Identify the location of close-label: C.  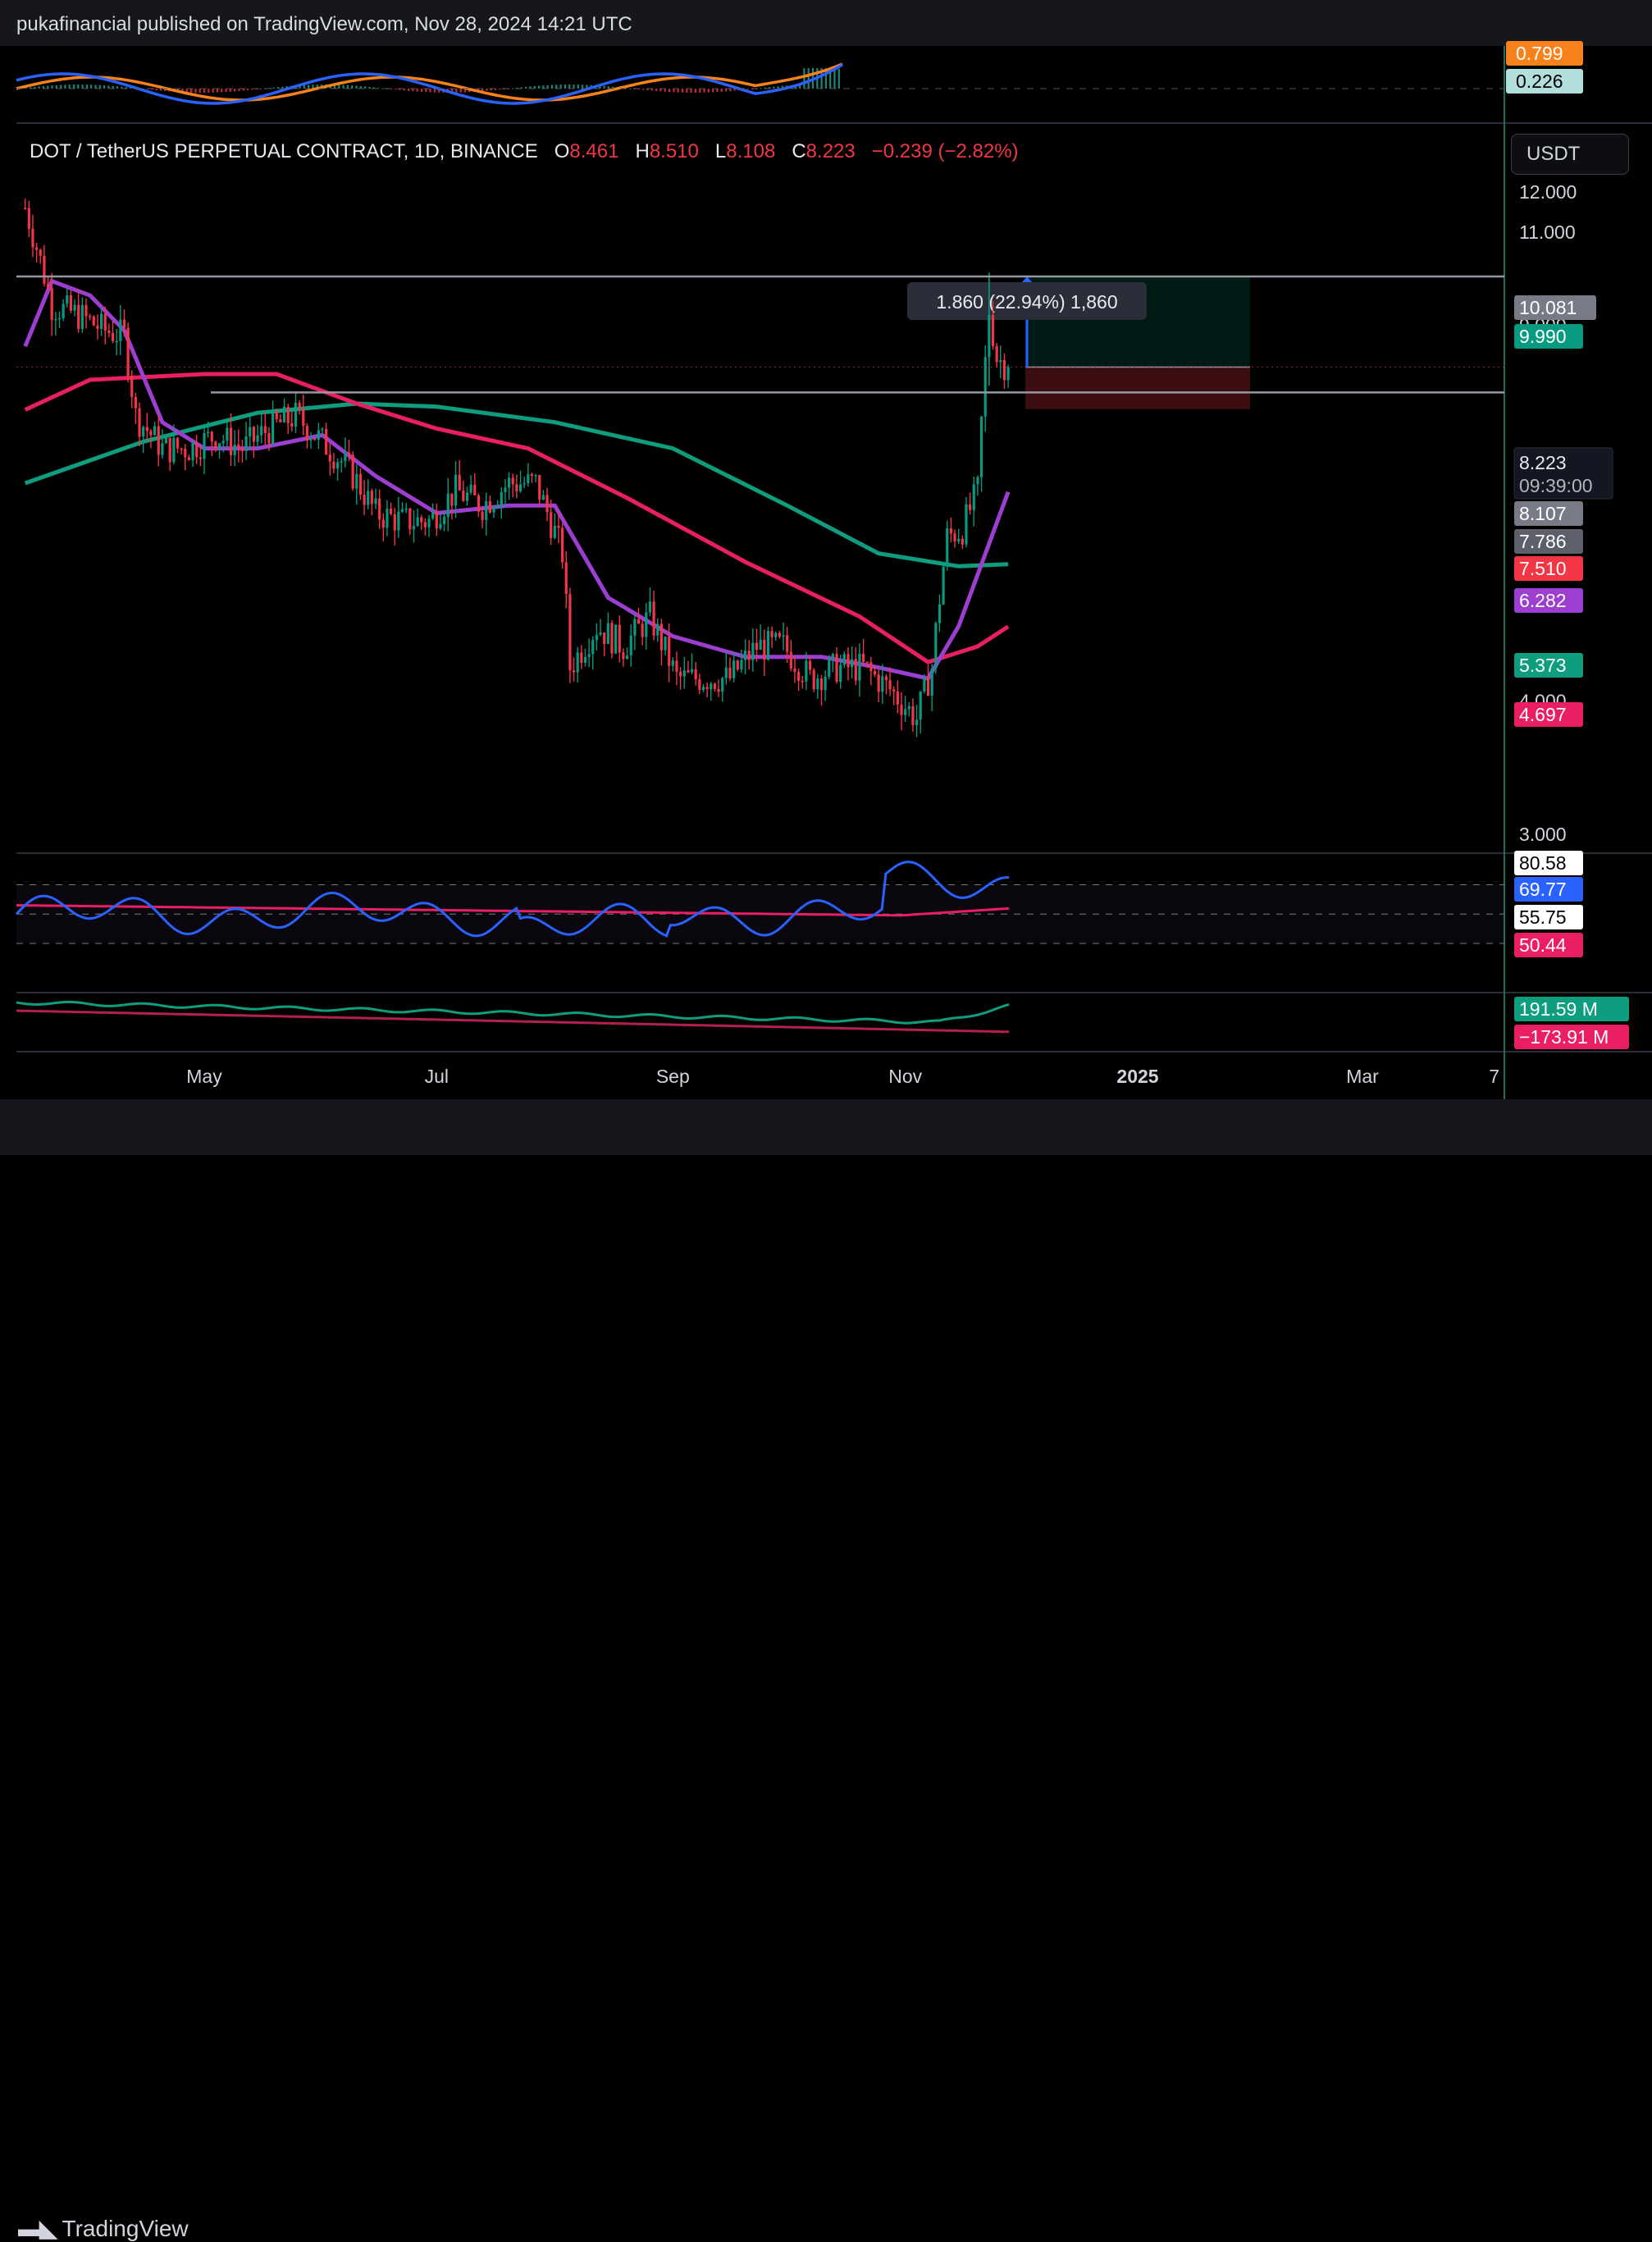
(799, 151).